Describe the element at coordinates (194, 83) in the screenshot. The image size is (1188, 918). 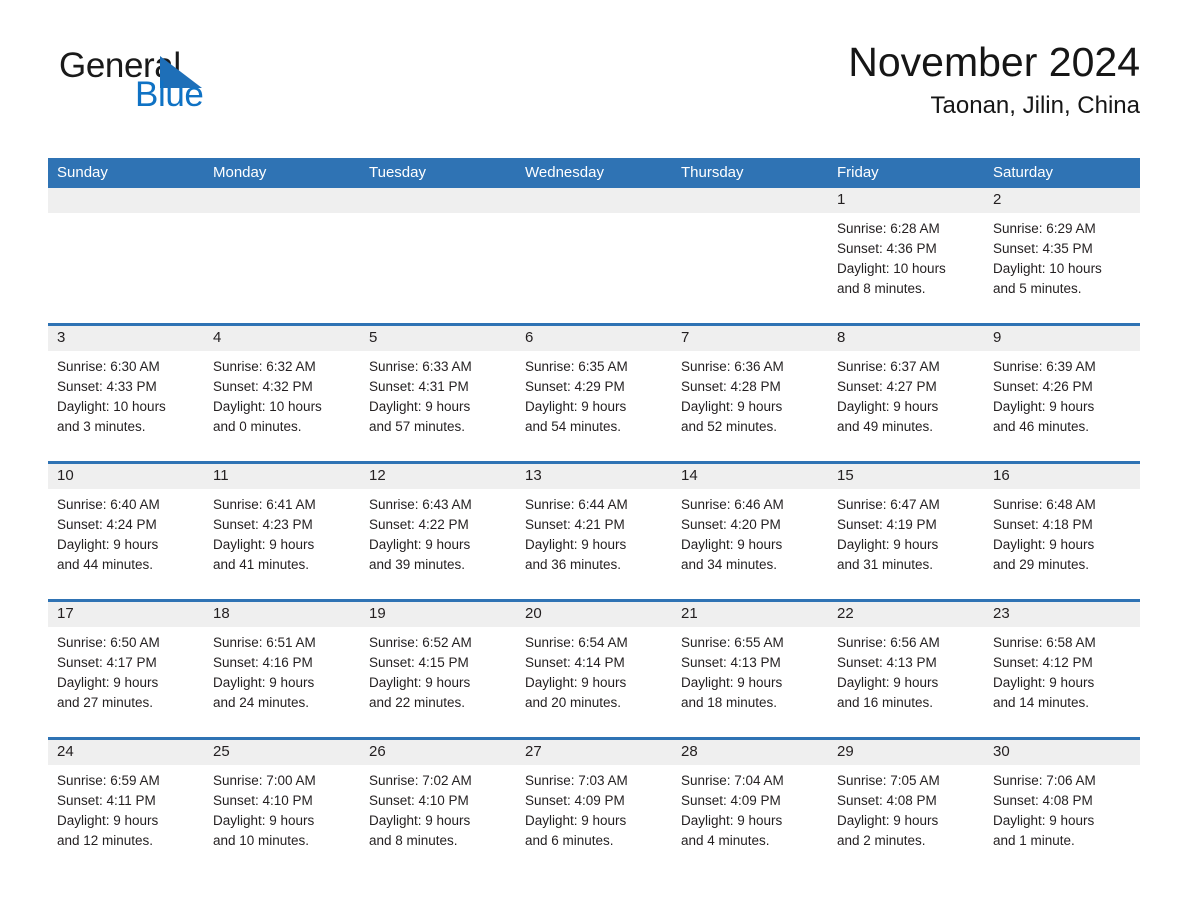
I see `generalblue-logo: General Blue` at that location.